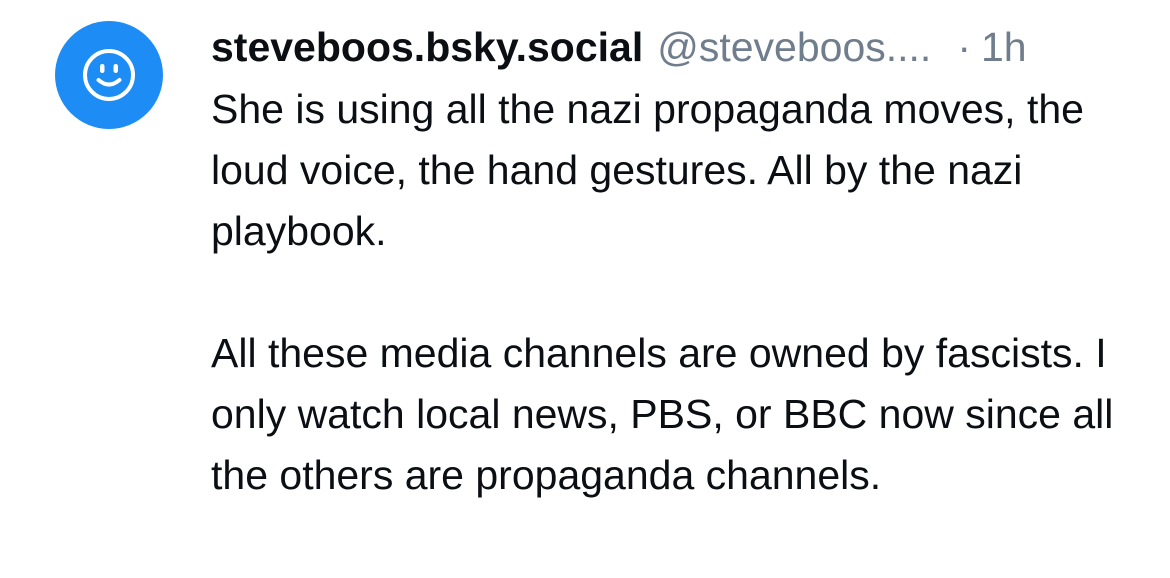 Image resolution: width=1170 pixels, height=578 pixels. I want to click on avatar, so click(109, 75).